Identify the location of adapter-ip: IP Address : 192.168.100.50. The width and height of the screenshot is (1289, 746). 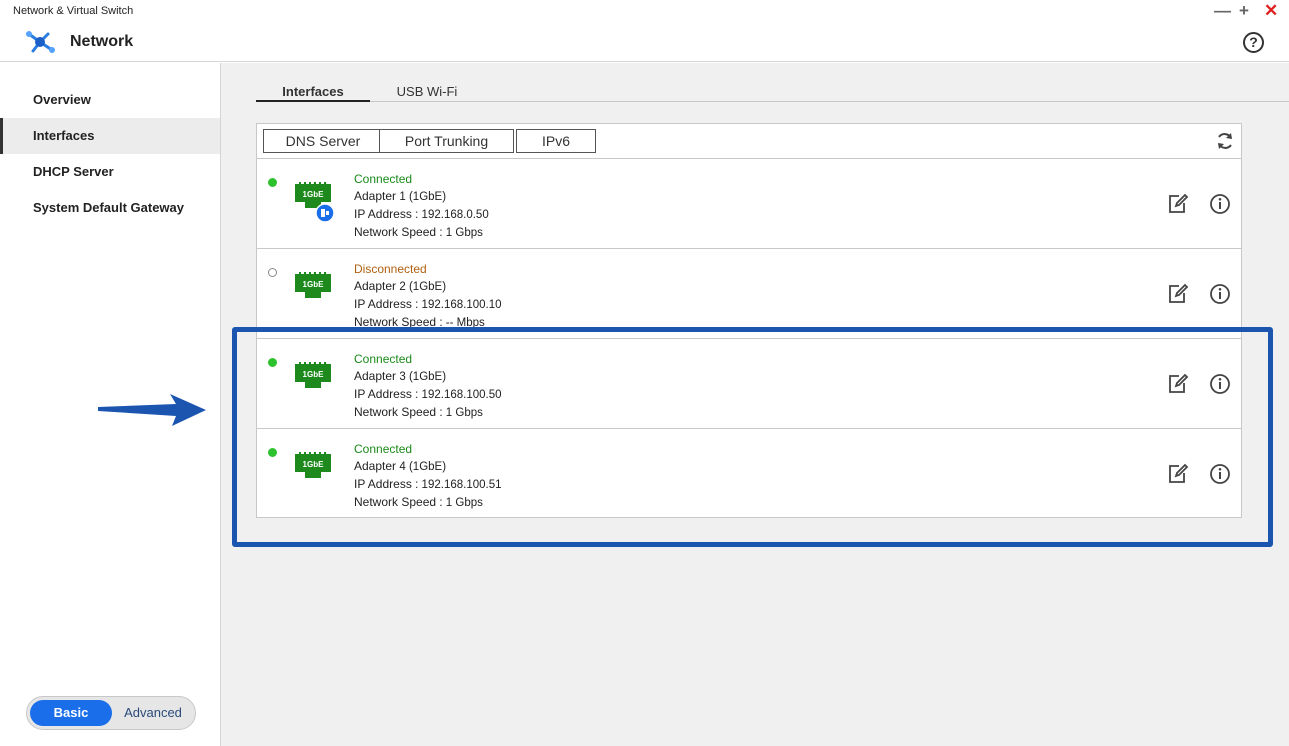
(428, 394).